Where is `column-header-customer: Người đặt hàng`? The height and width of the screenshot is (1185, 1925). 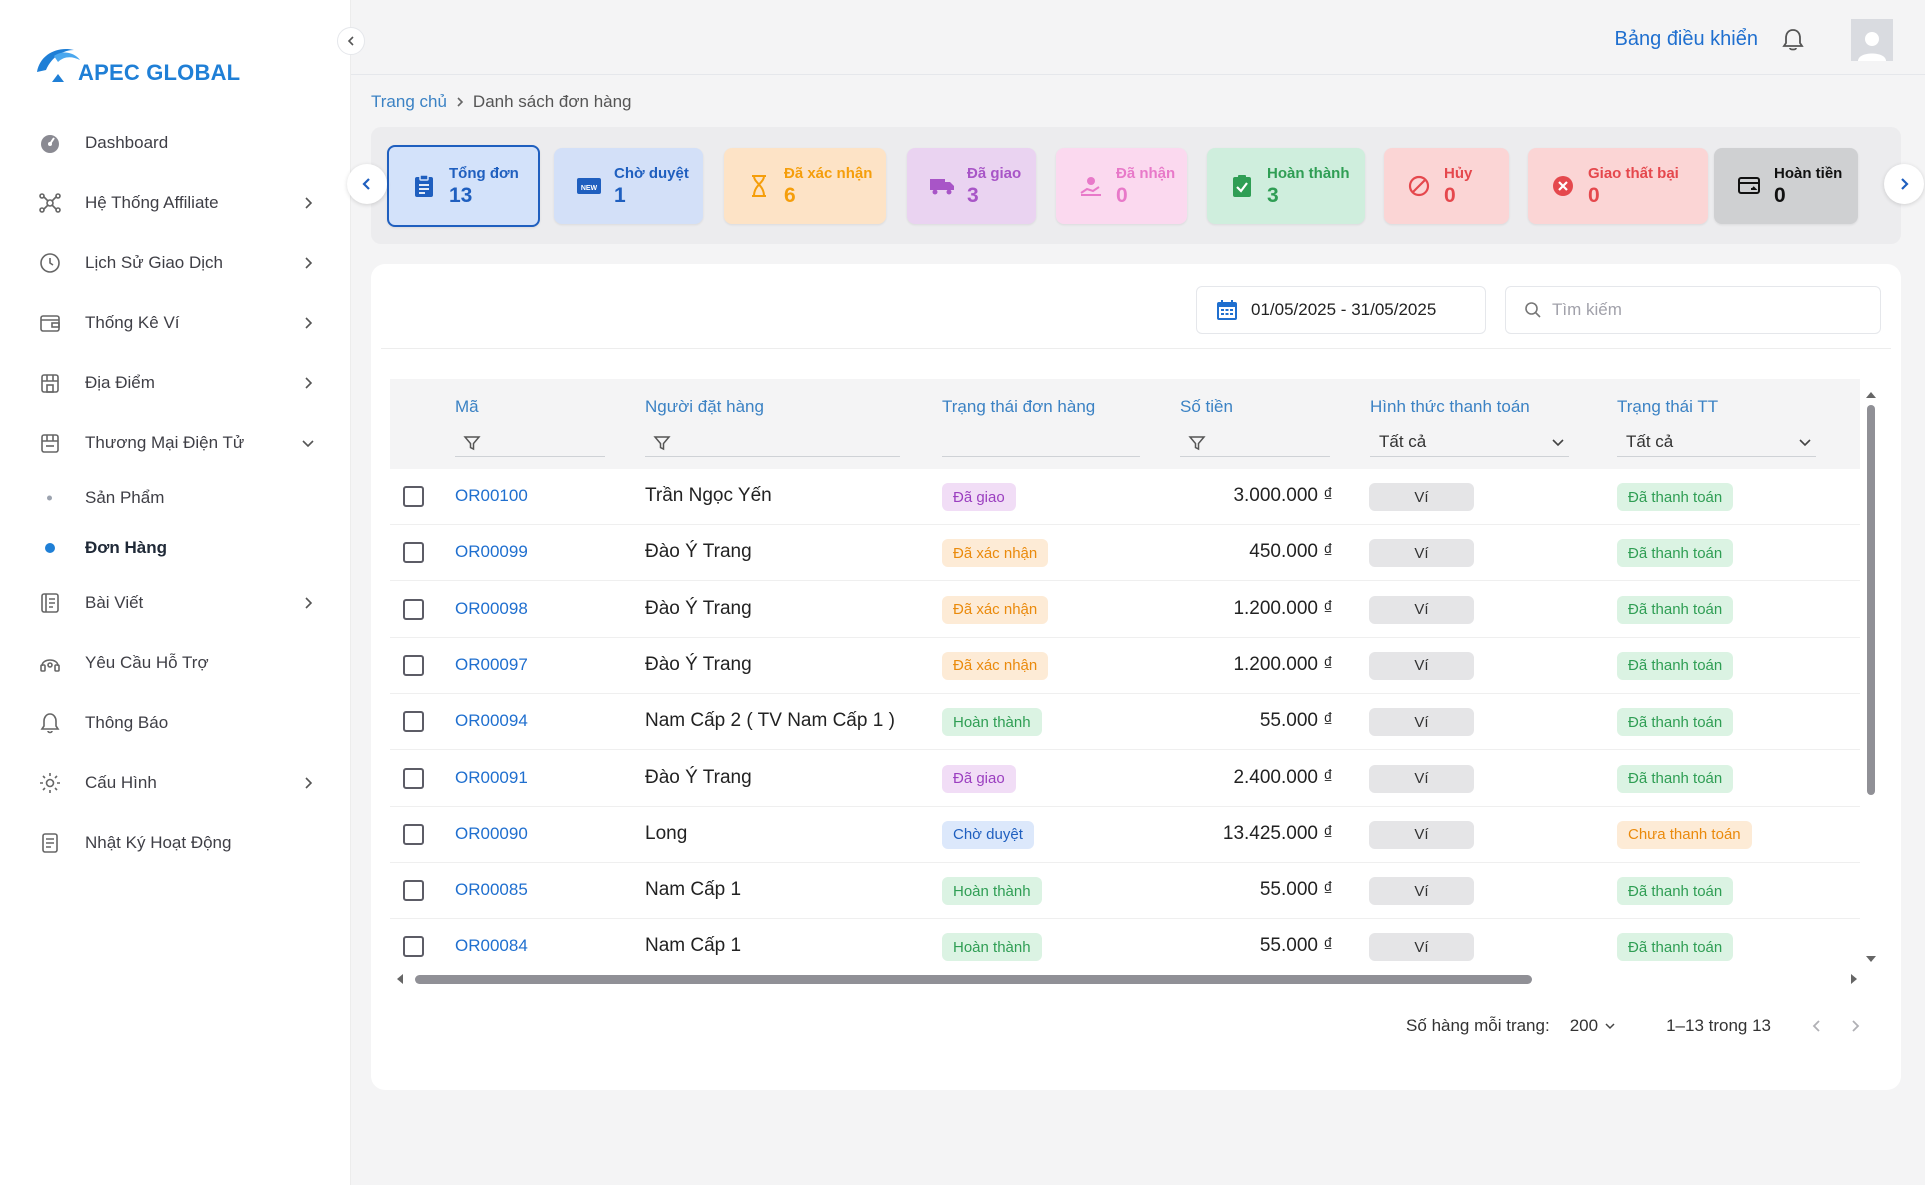 column-header-customer: Người đặt hàng is located at coordinates (704, 407).